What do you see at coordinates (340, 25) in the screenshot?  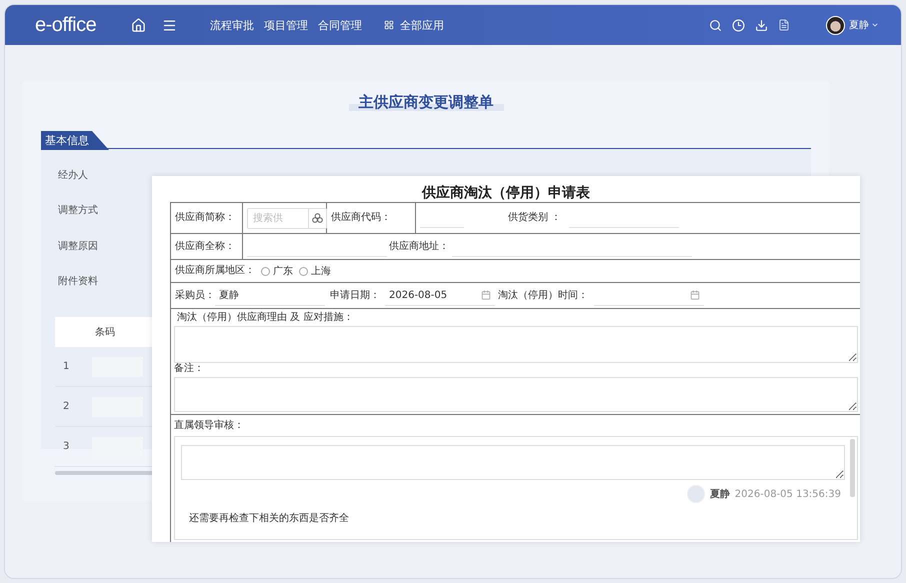 I see `nav-link: 合同管理` at bounding box center [340, 25].